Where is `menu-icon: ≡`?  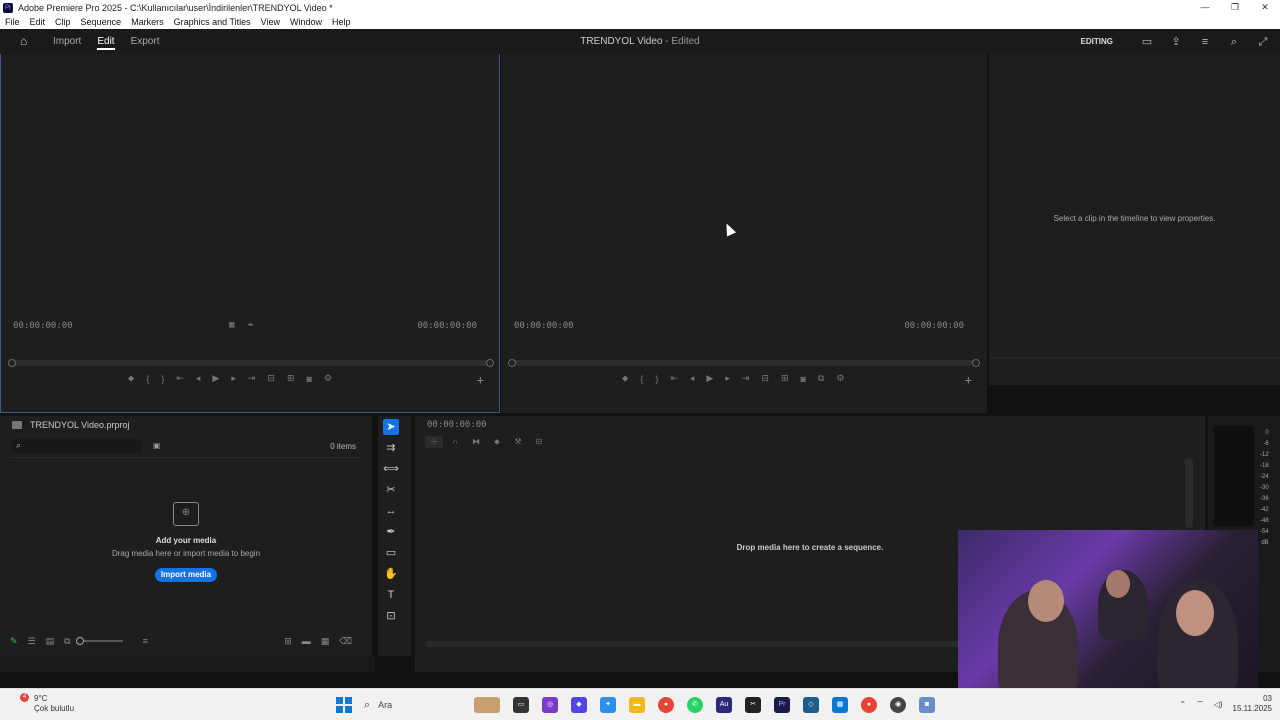 menu-icon: ≡ is located at coordinates (1205, 42).